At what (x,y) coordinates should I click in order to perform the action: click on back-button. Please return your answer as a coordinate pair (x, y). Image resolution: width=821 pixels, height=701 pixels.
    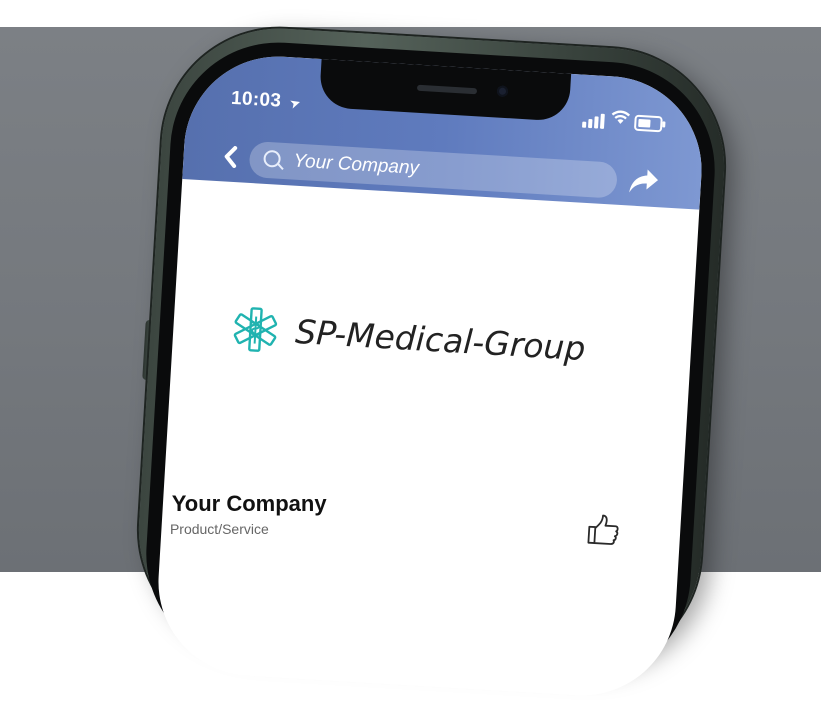
    Looking at the image, I should click on (231, 160).